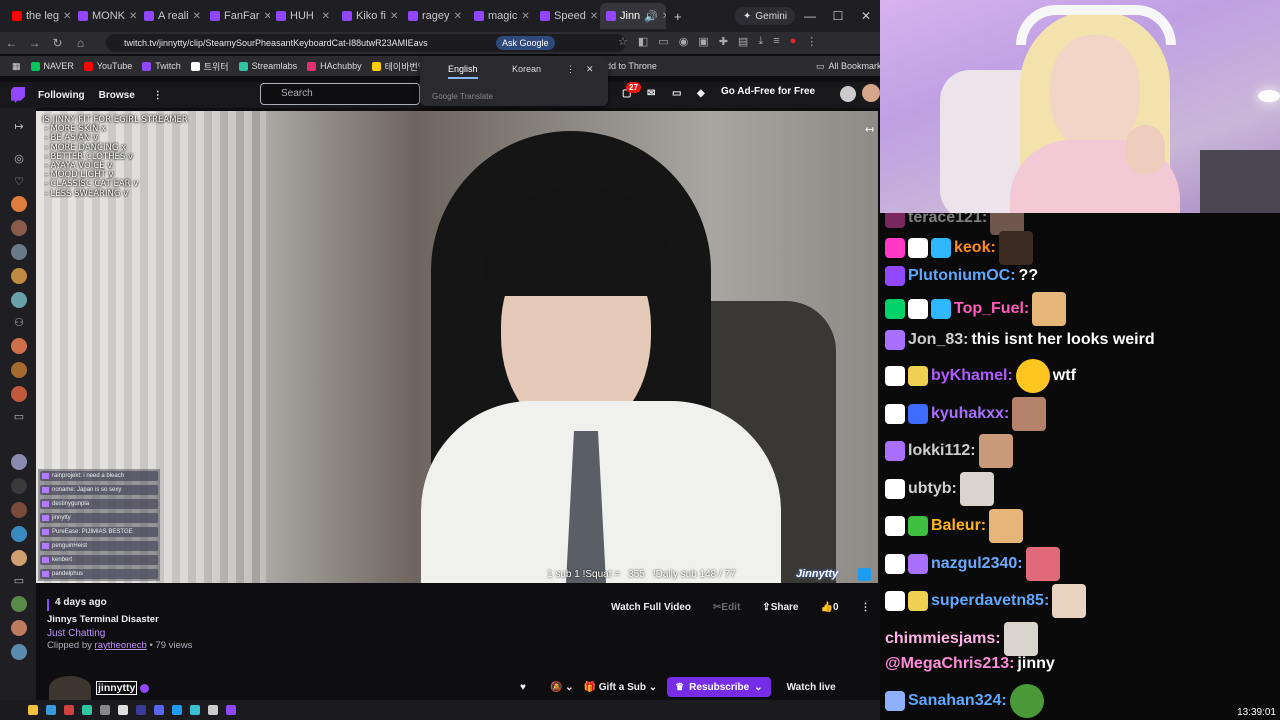  I want to click on resubscribe-button: ♛ Resubscribe ⌄, so click(719, 687).